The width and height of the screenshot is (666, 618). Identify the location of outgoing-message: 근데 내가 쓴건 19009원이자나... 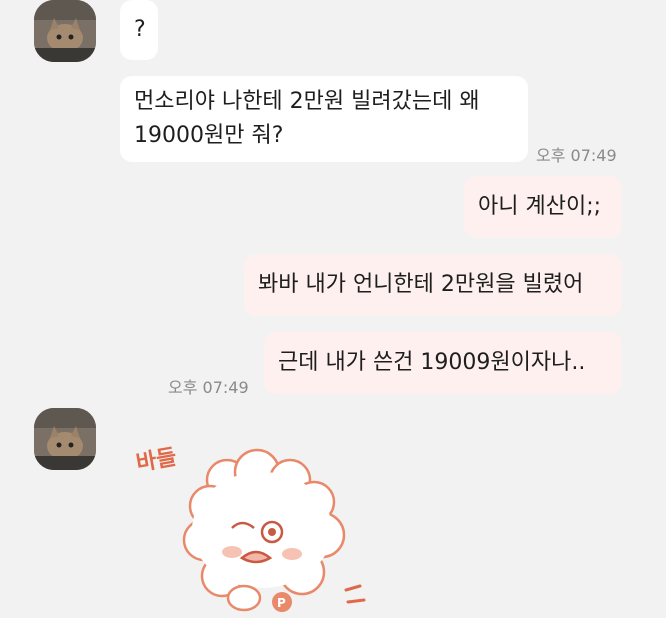
(443, 363).